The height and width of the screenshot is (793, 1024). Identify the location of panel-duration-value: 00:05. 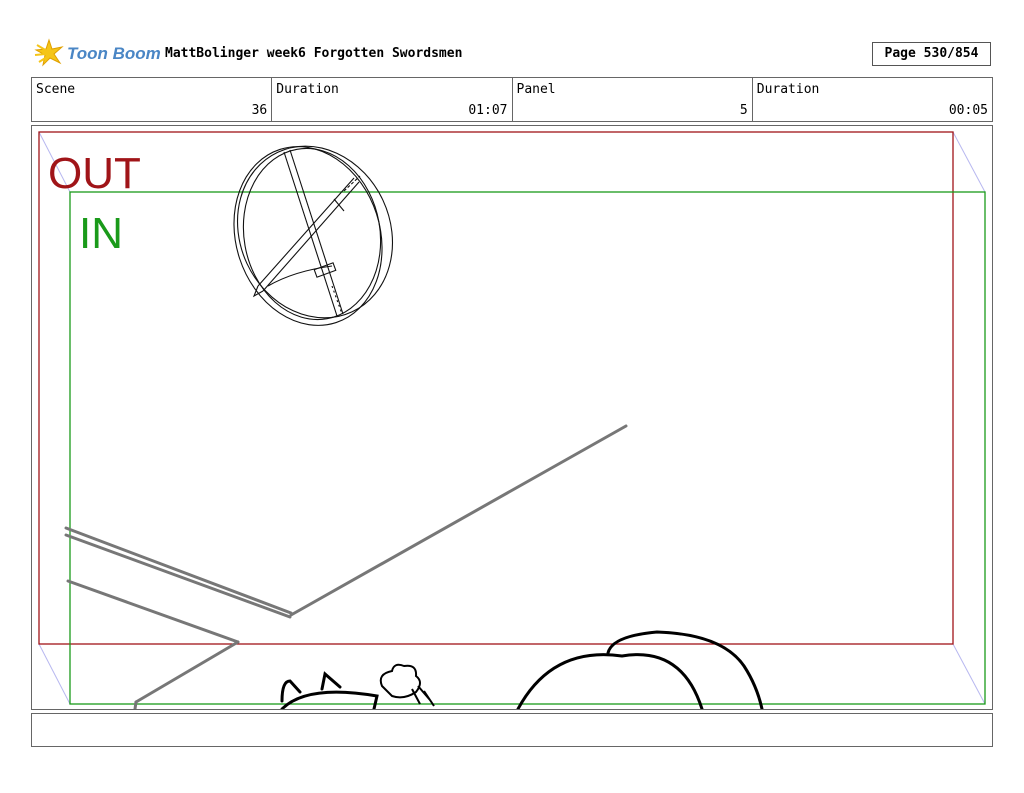
(968, 110).